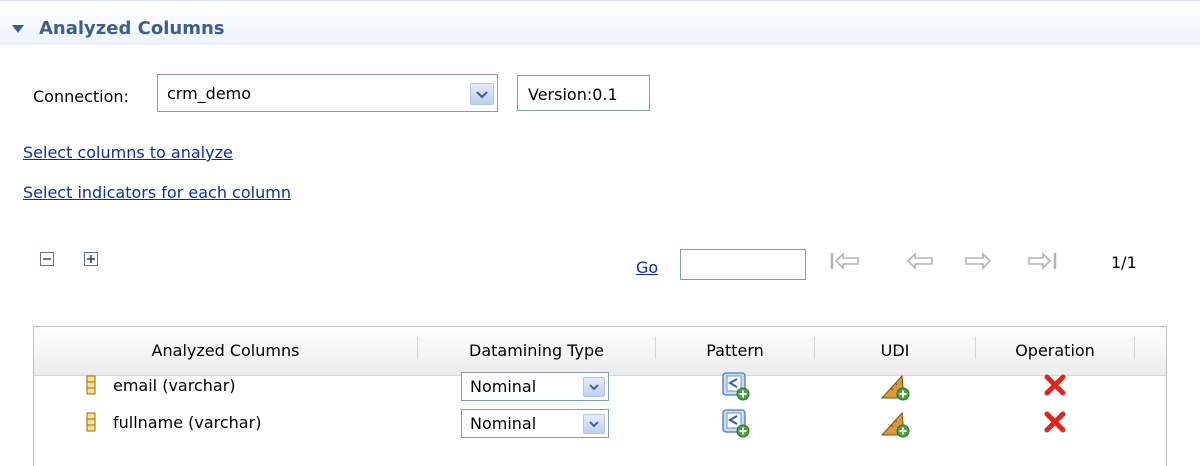 The image size is (1200, 466). Describe the element at coordinates (1124, 262) in the screenshot. I see `page-count: 1/1` at that location.